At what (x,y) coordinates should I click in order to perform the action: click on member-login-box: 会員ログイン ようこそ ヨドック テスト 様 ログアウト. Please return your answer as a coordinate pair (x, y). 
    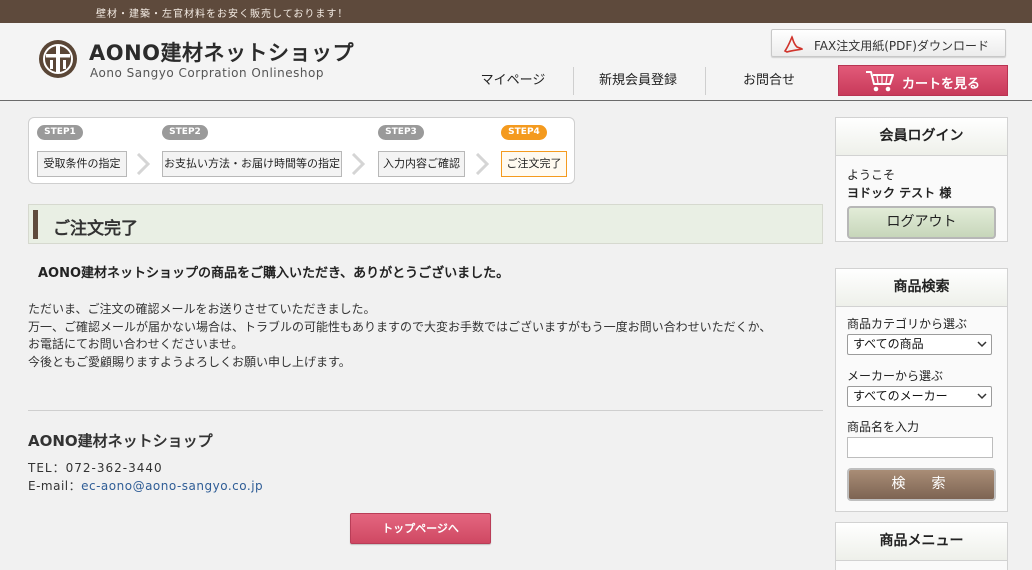
    Looking at the image, I should click on (921, 179).